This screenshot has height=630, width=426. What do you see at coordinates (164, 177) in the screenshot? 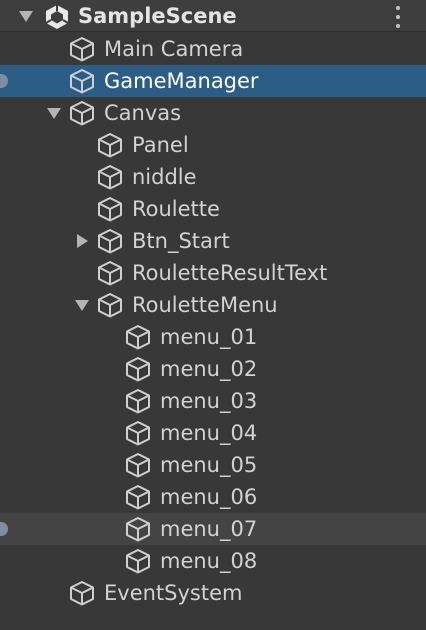
I see `hierarchy-item-label: niddle` at bounding box center [164, 177].